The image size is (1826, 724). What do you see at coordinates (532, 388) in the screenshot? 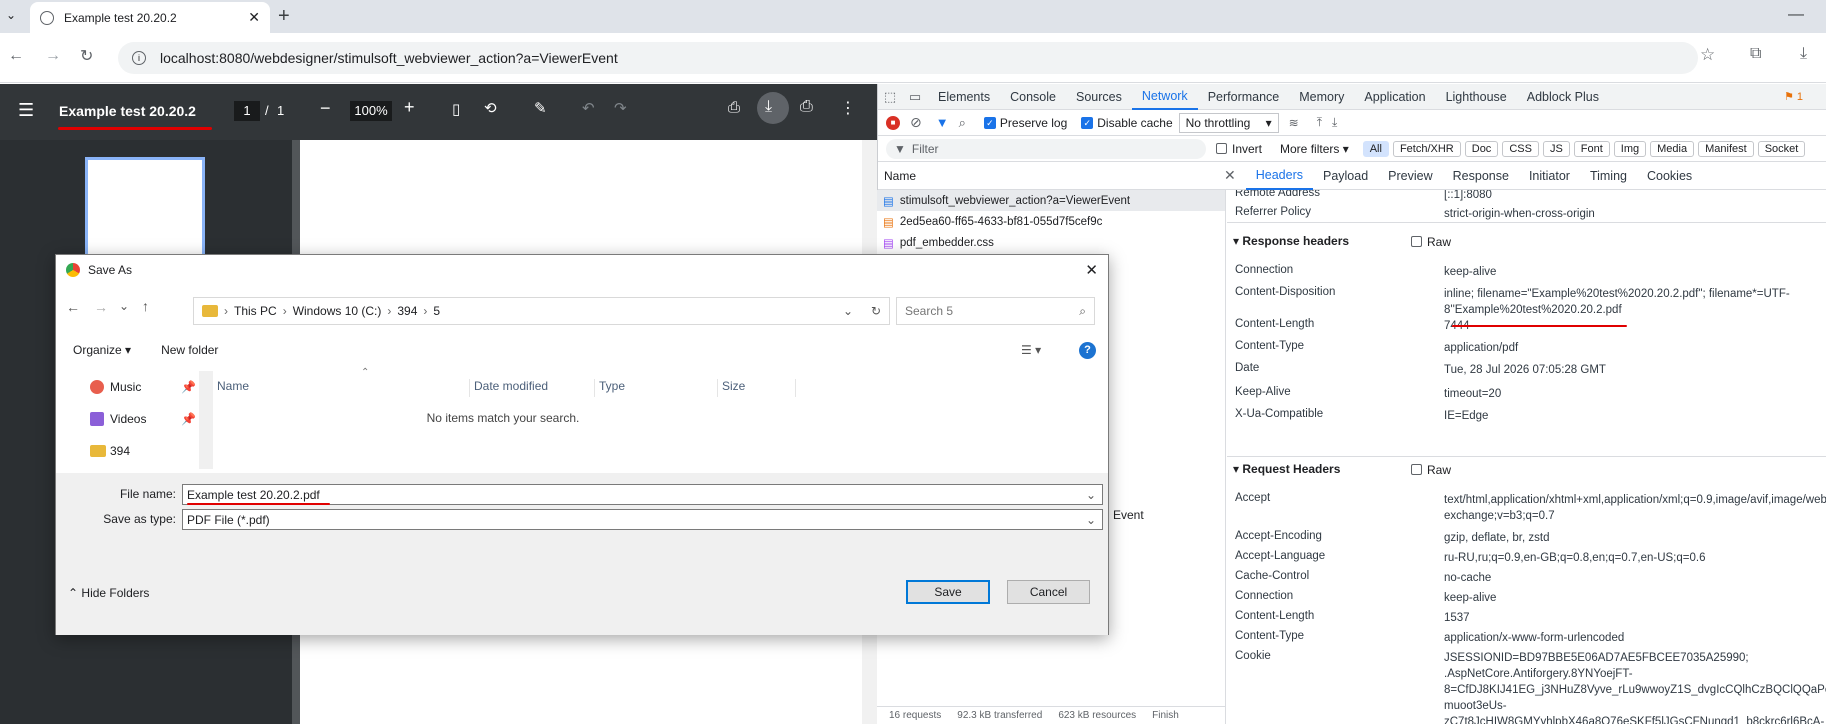
I see `column-header-date: Date modified` at bounding box center [532, 388].